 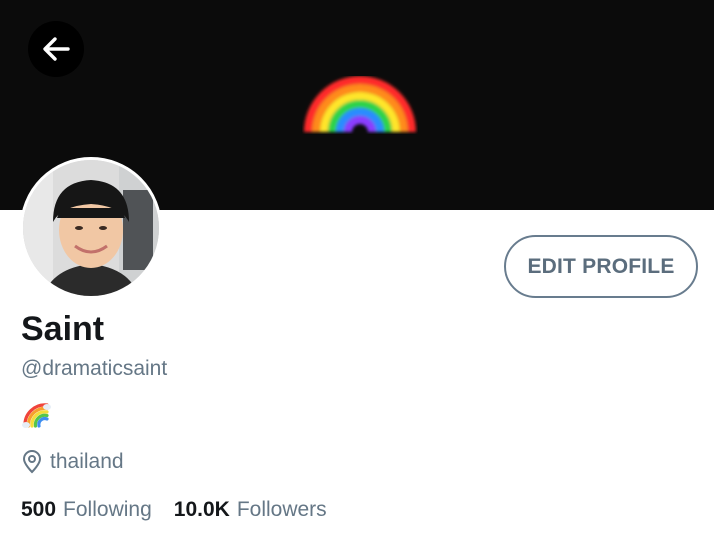 I want to click on follow-stats: 500 Following 10.0K Followers, so click(x=185, y=510).